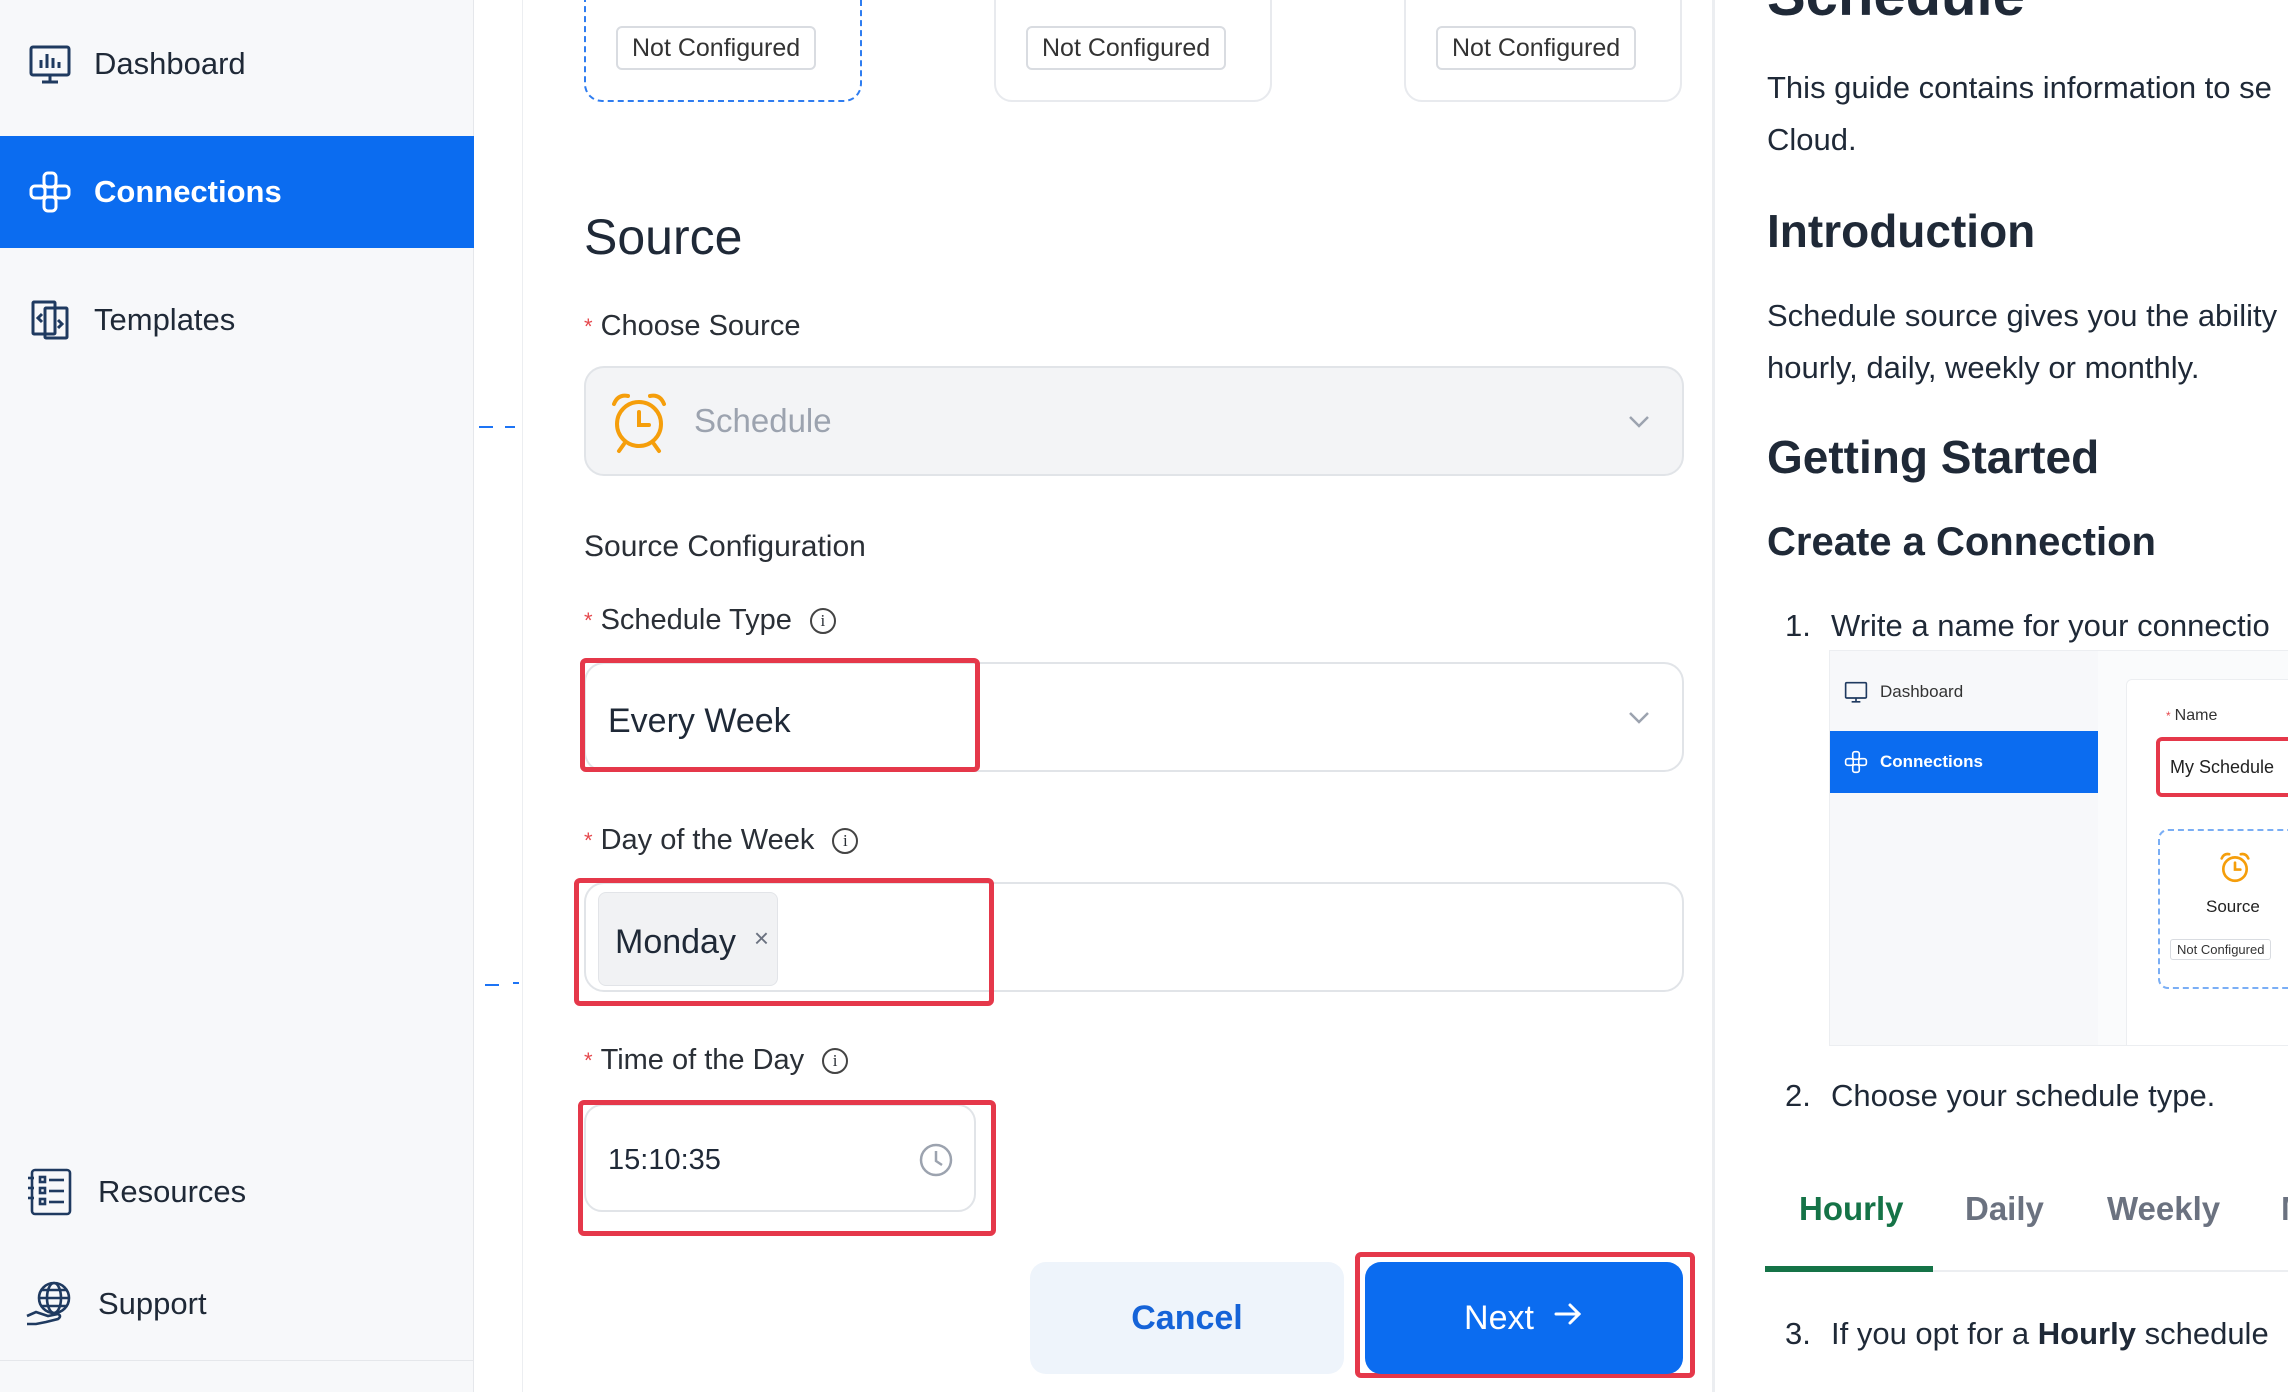  I want to click on source-select-value: Schedule, so click(763, 420).